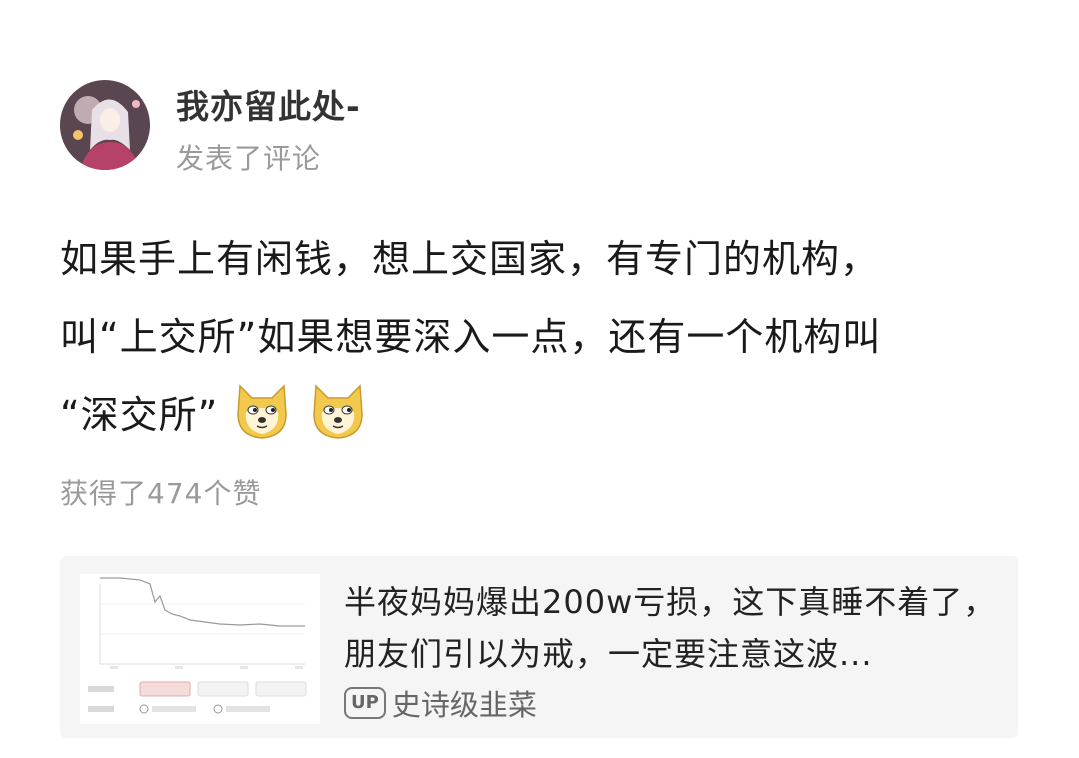 This screenshot has height=758, width=1079. What do you see at coordinates (200, 649) in the screenshot?
I see `video-thumbnail` at bounding box center [200, 649].